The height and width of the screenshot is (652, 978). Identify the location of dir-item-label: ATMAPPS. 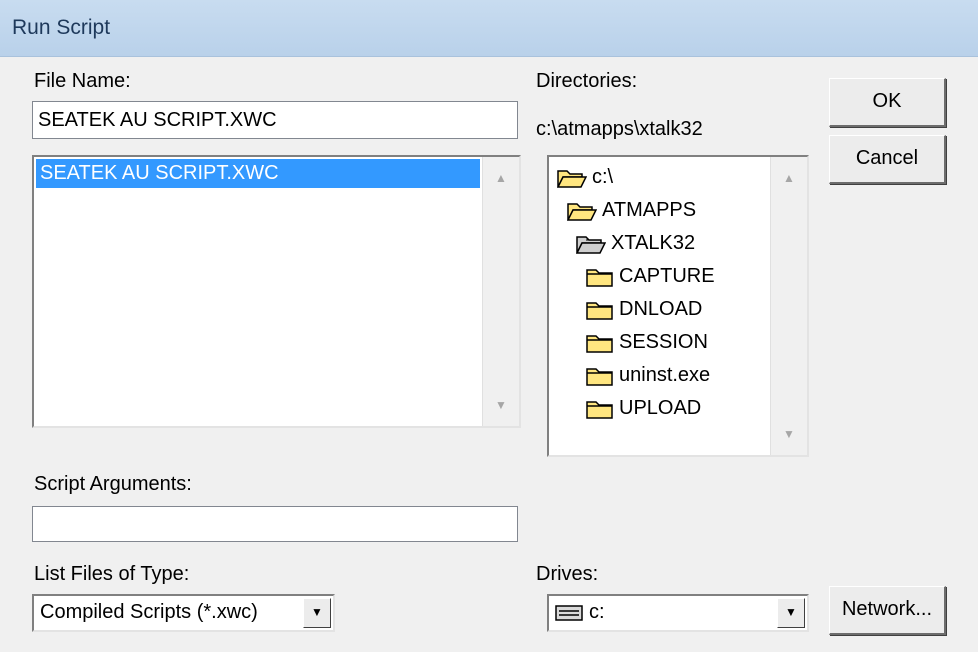
(649, 210).